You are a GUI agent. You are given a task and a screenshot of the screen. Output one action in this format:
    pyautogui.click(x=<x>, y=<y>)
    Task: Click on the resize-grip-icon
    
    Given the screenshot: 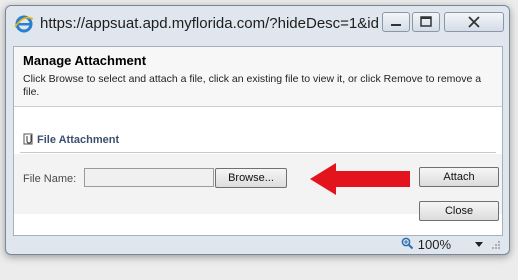 What is the action you would take?
    pyautogui.click(x=496, y=245)
    